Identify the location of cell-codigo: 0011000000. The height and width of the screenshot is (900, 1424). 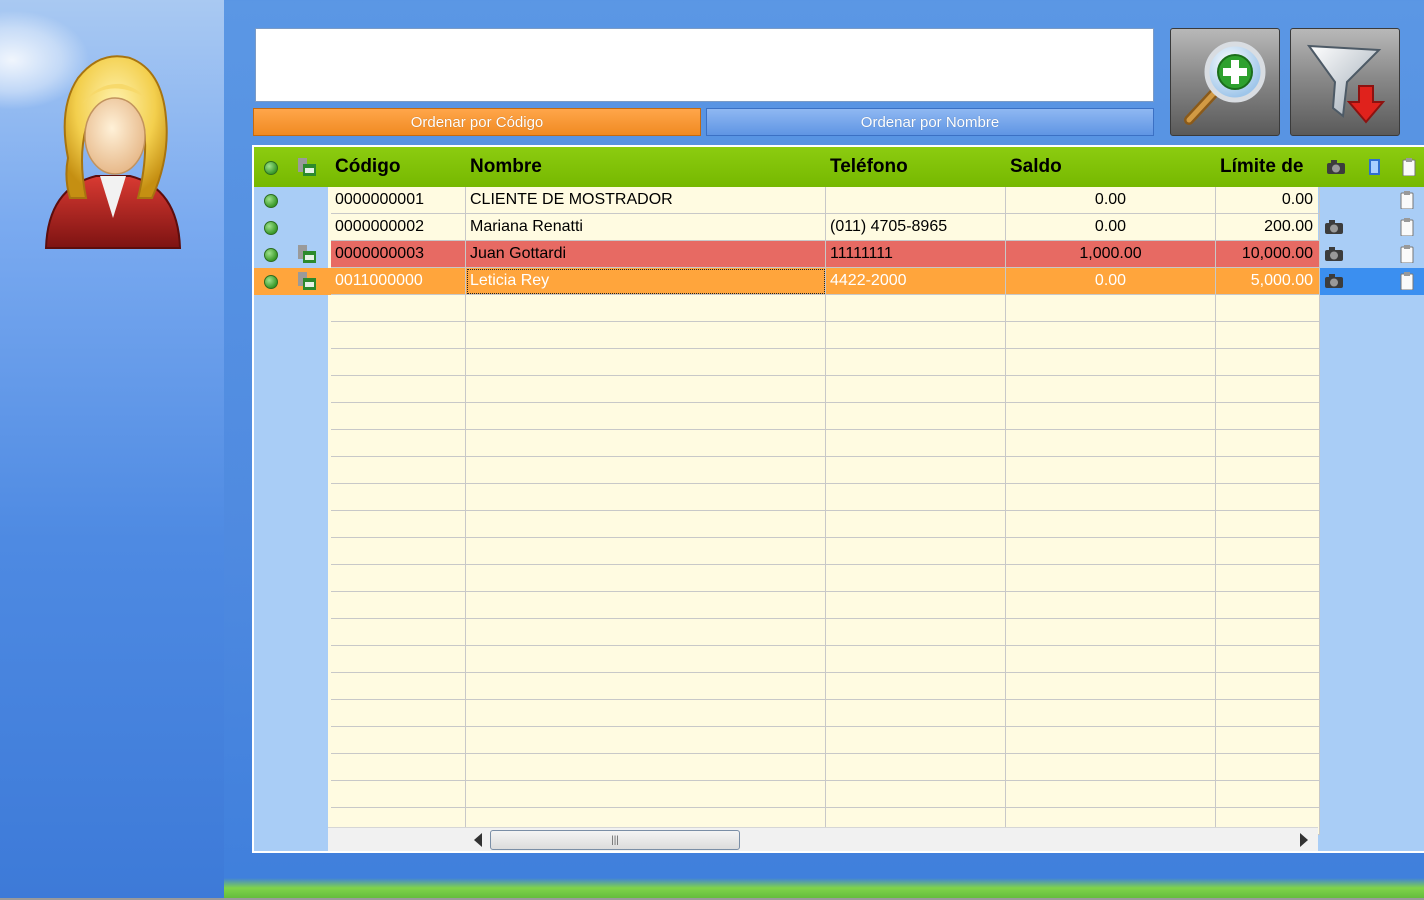
(398, 281).